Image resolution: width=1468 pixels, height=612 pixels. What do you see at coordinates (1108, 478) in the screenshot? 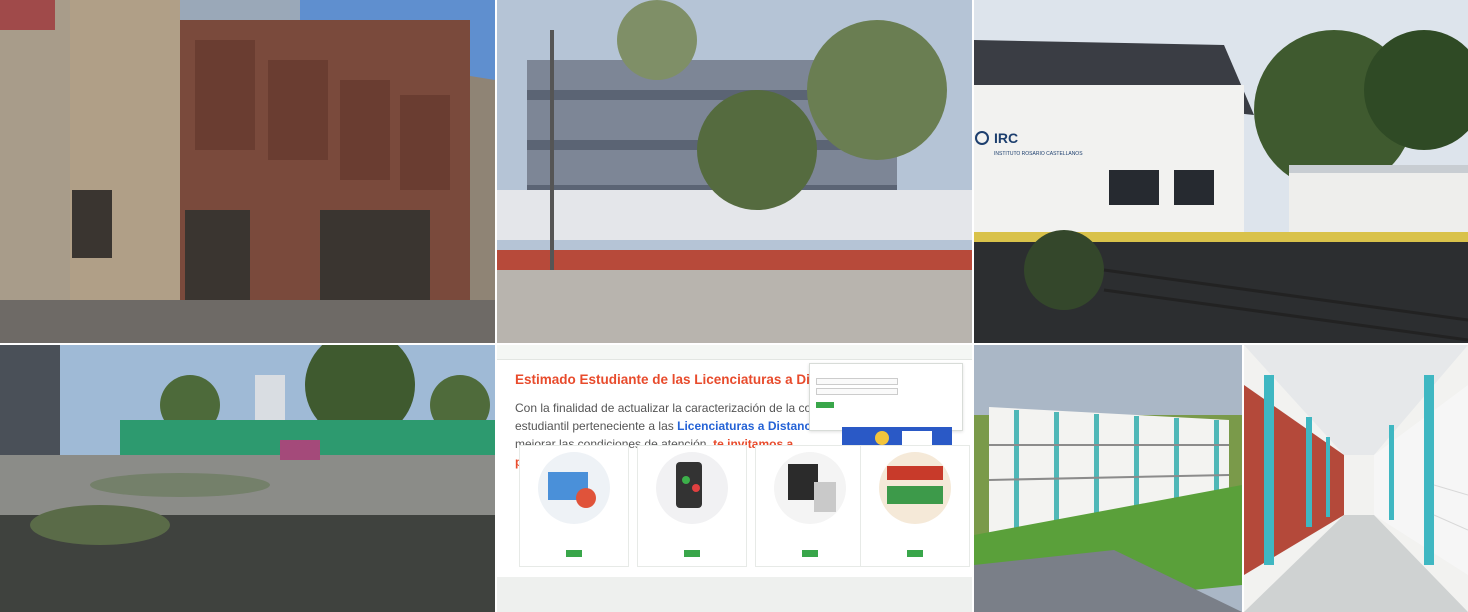
I see `building-rendering` at bounding box center [1108, 478].